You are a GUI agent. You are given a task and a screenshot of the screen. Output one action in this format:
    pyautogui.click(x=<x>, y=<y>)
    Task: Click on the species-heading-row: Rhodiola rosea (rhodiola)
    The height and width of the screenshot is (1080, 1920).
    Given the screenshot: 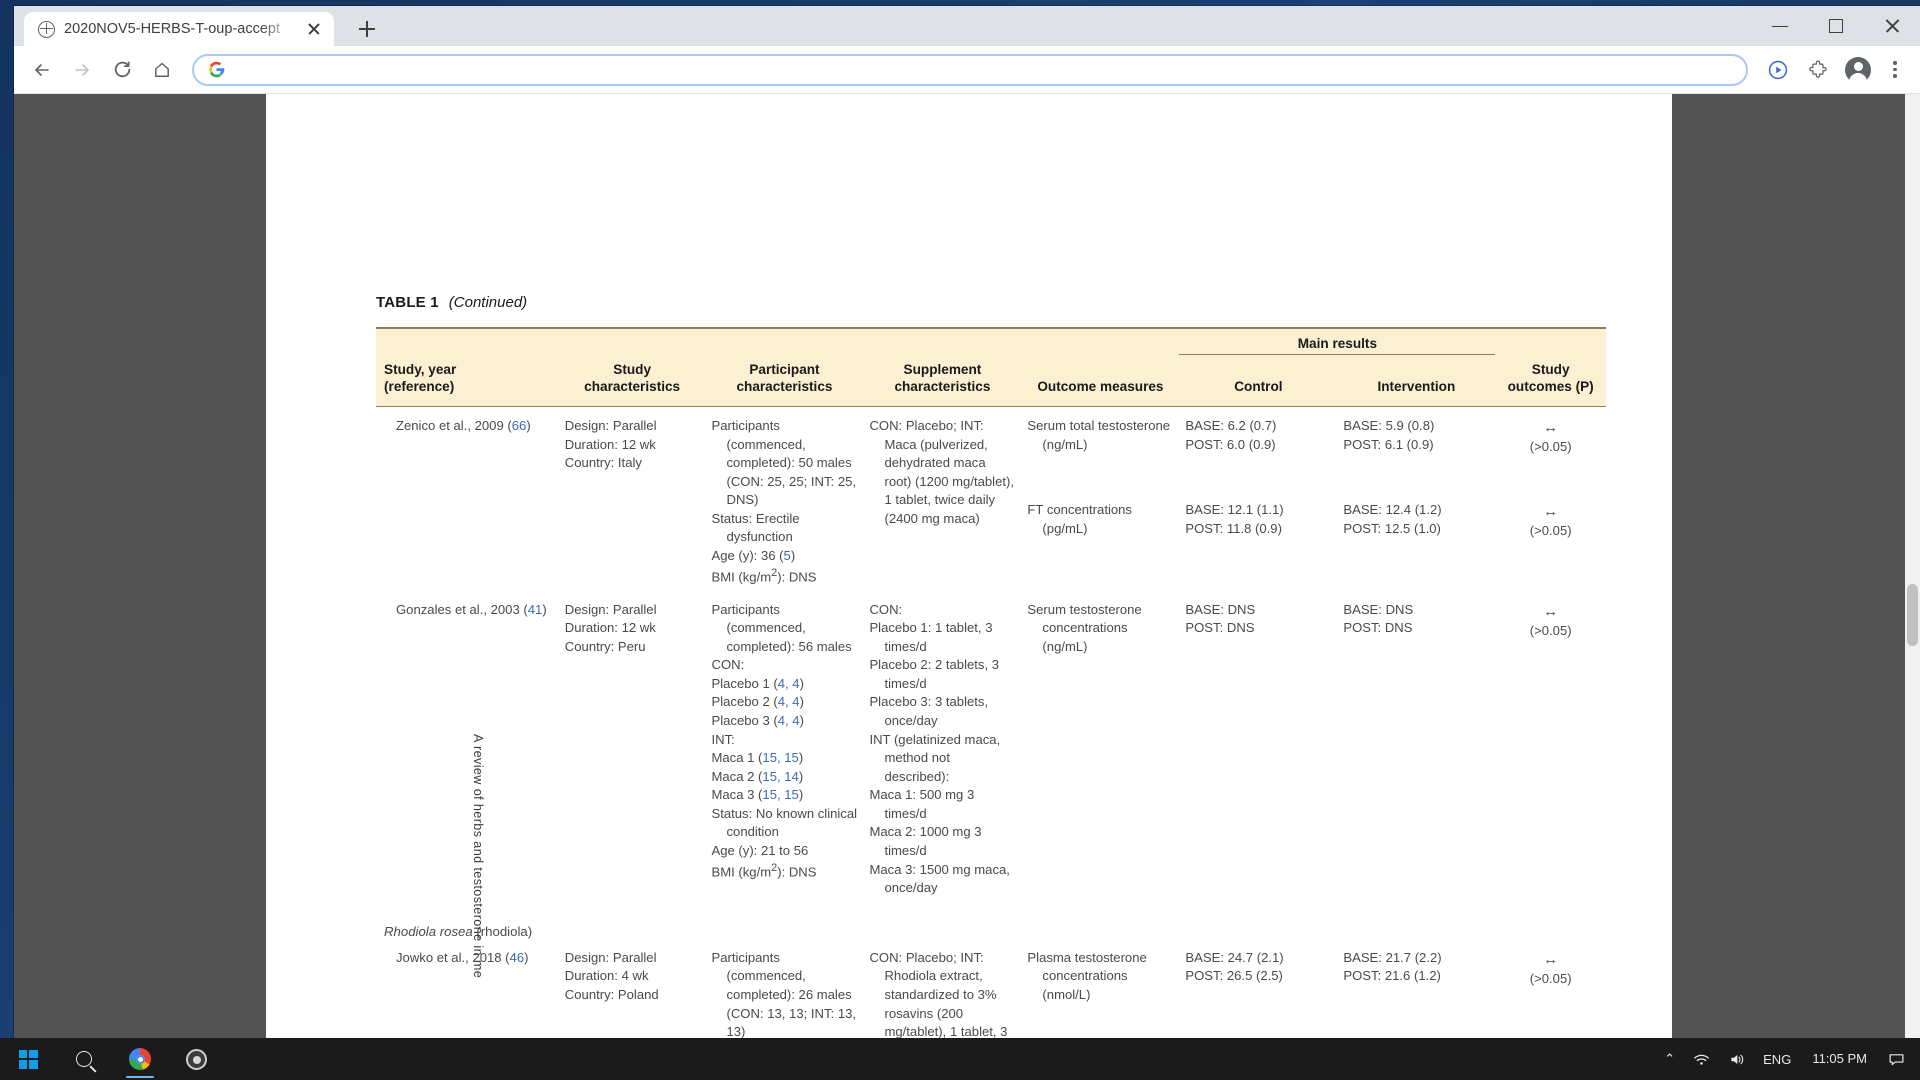 What is the action you would take?
    pyautogui.click(x=991, y=925)
    